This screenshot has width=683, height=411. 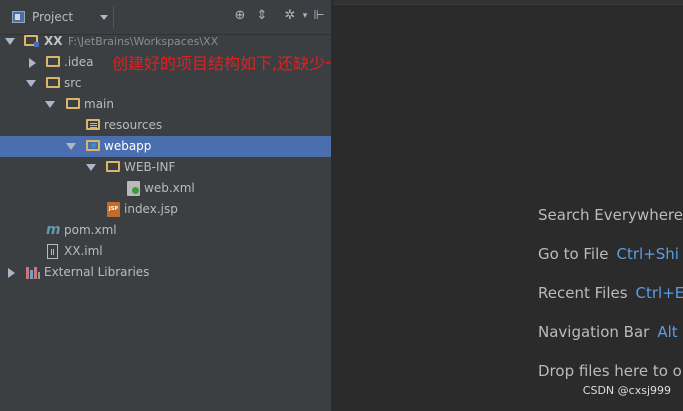 I want to click on tree-item-label: WEB-INF, so click(x=150, y=167).